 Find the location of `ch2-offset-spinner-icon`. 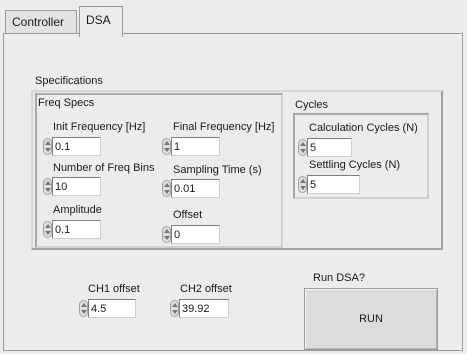

ch2-offset-spinner-icon is located at coordinates (174, 308).